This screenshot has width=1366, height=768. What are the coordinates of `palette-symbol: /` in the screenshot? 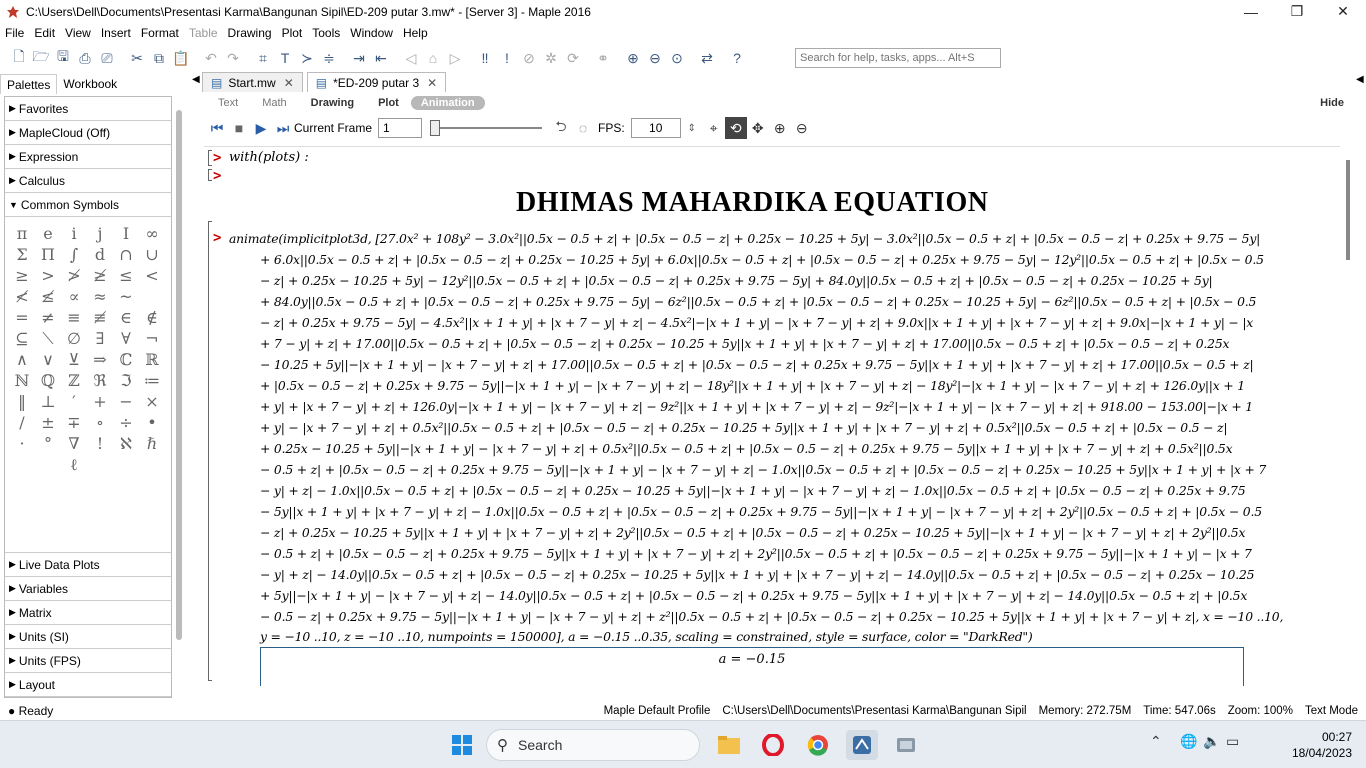 It's located at (22, 422).